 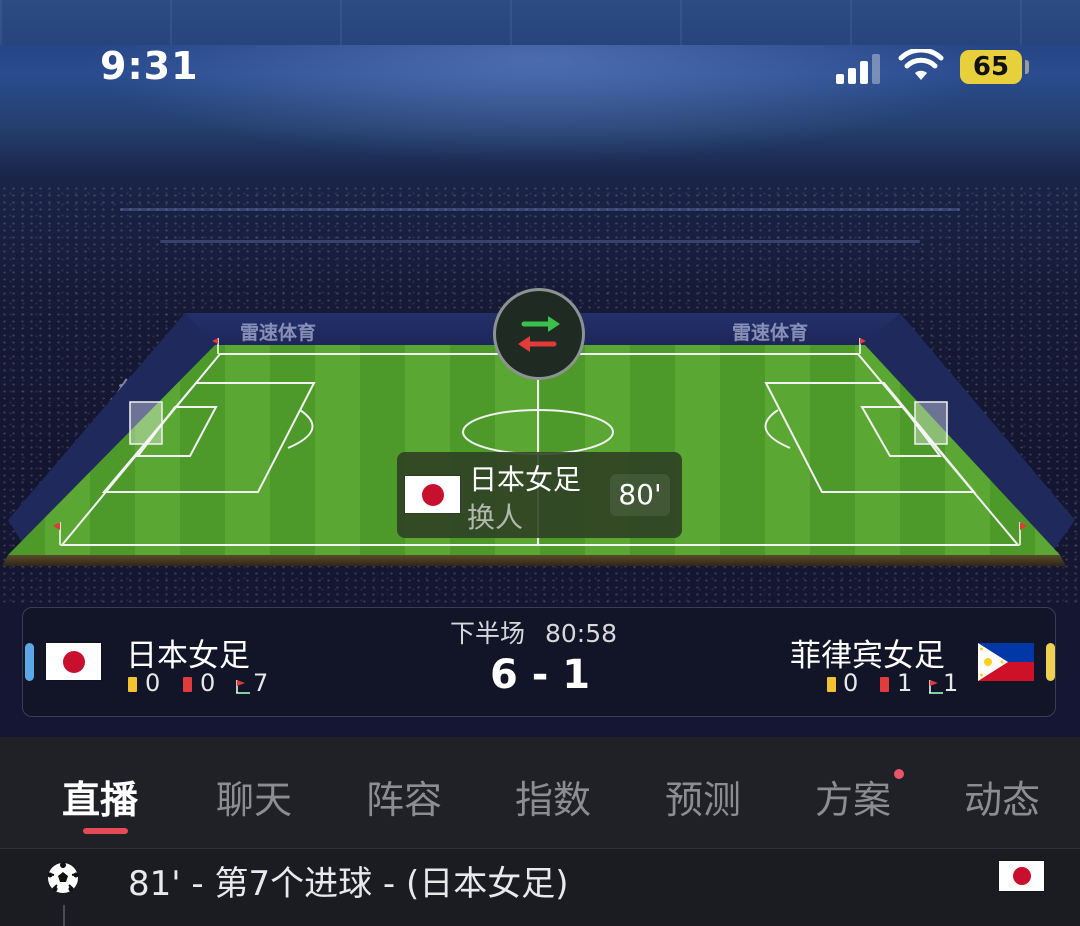 I want to click on match-period: 下半场 80:58, so click(x=533, y=632).